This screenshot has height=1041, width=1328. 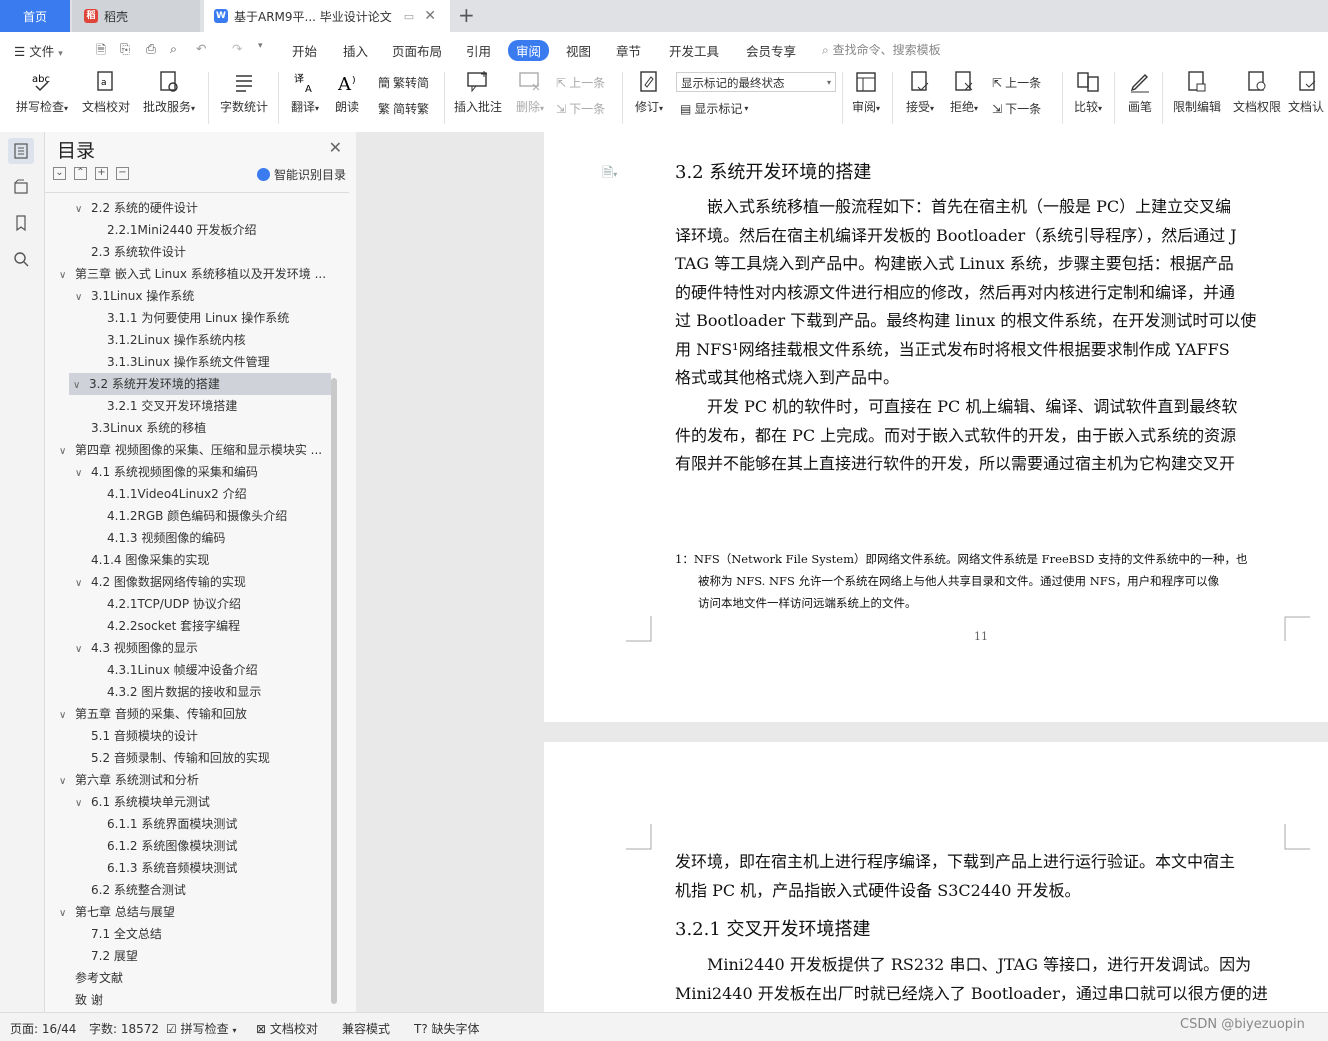 What do you see at coordinates (714, 108) in the screenshot?
I see `show-markup-button: ▤ 显示标记 ▾` at bounding box center [714, 108].